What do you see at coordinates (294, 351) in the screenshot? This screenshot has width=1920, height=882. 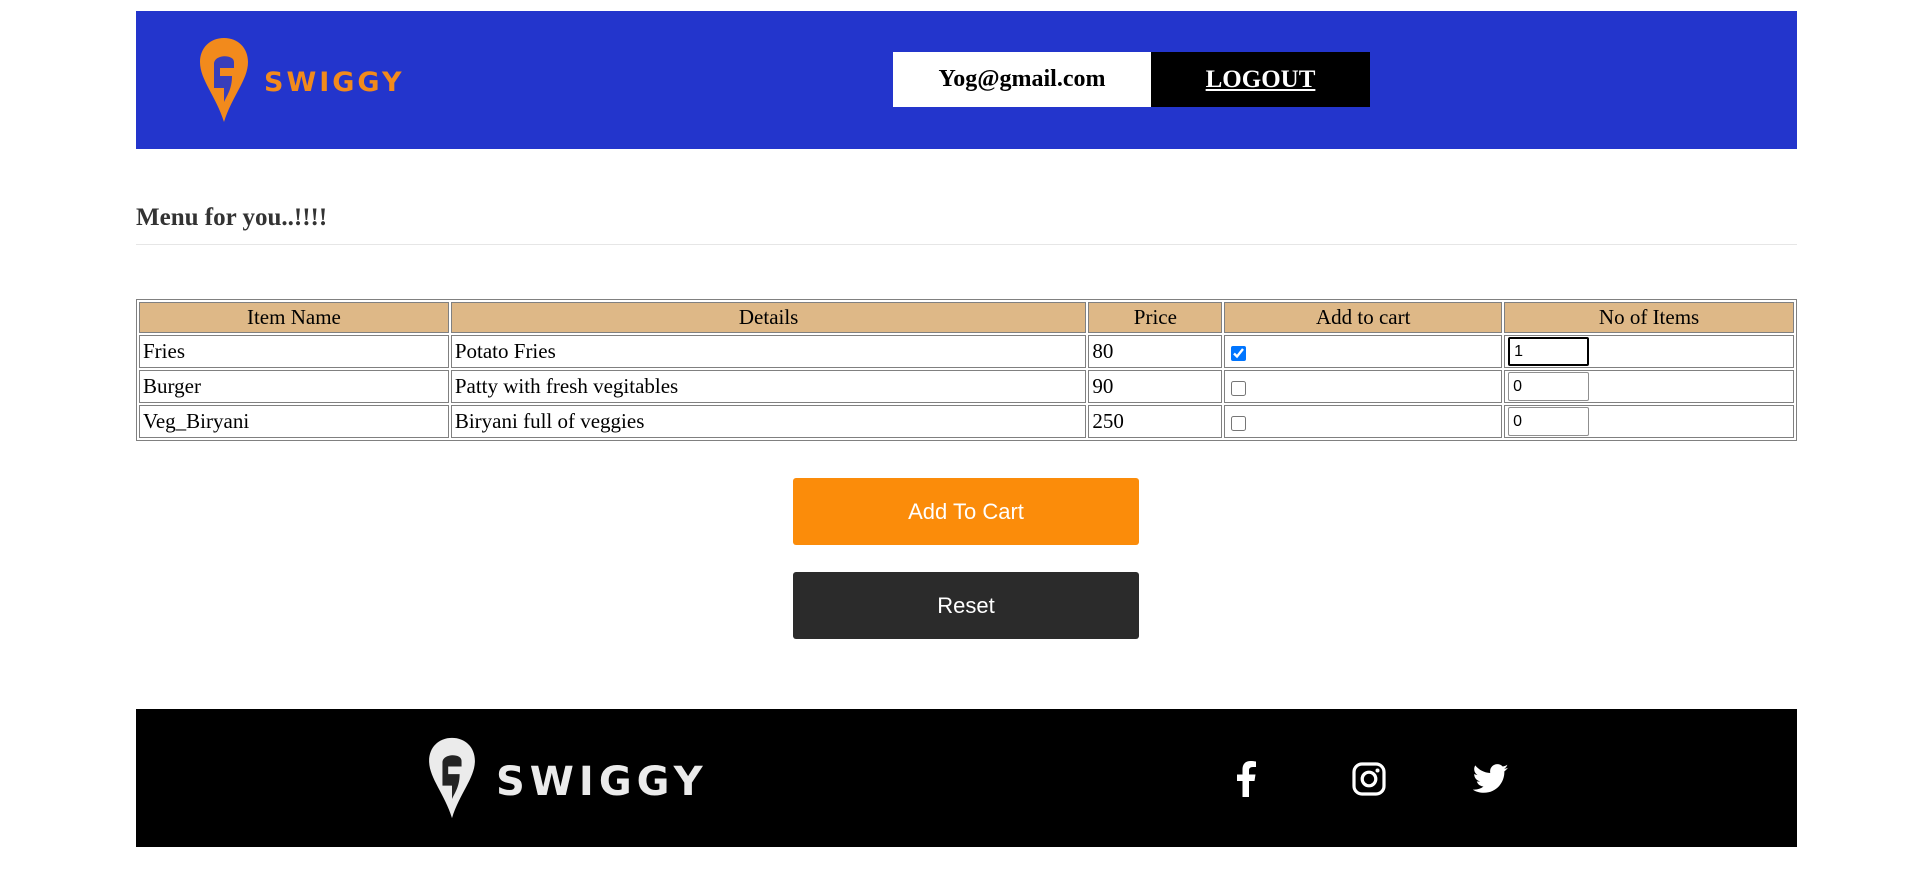 I see `item-name: Fries` at bounding box center [294, 351].